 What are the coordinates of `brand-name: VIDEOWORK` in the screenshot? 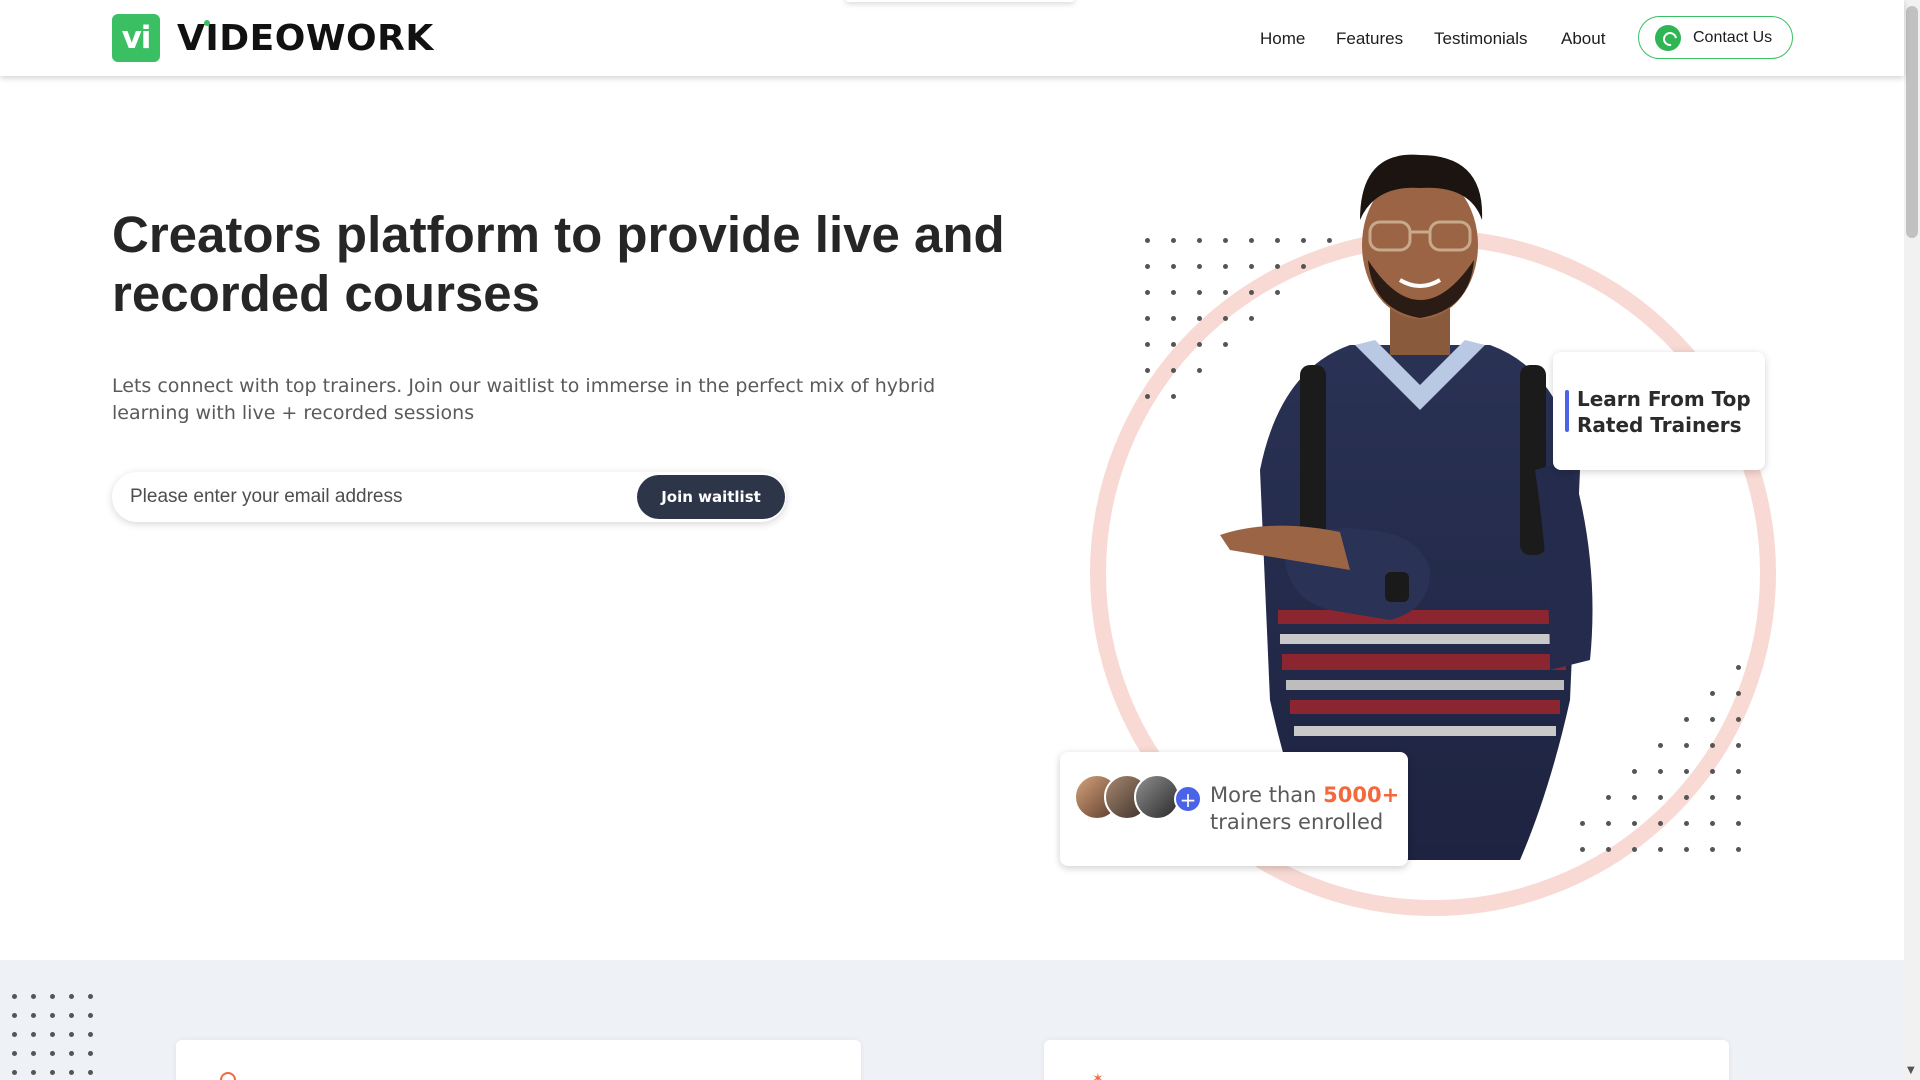 It's located at (305, 38).